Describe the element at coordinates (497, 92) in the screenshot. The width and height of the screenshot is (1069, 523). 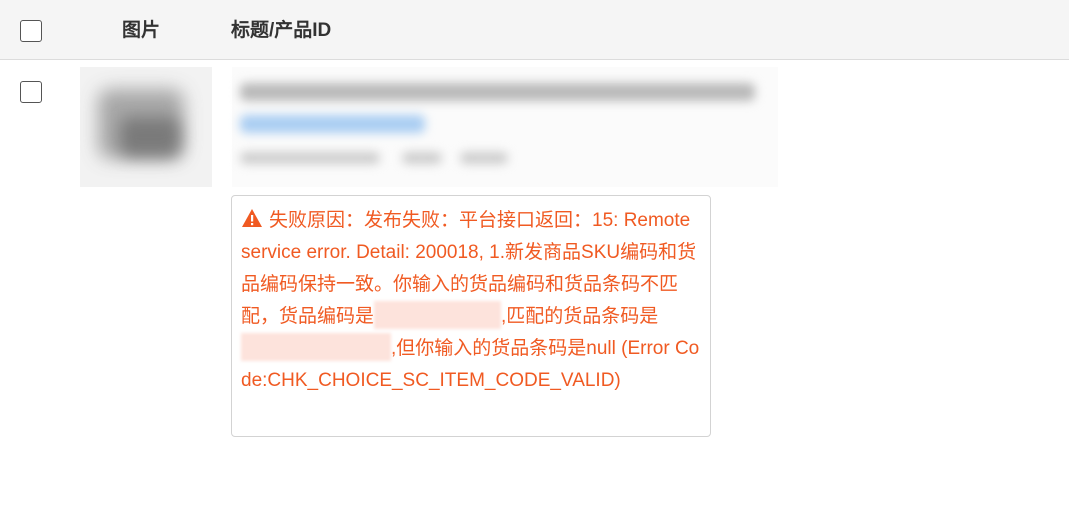
I see `product-title-redacted` at that location.